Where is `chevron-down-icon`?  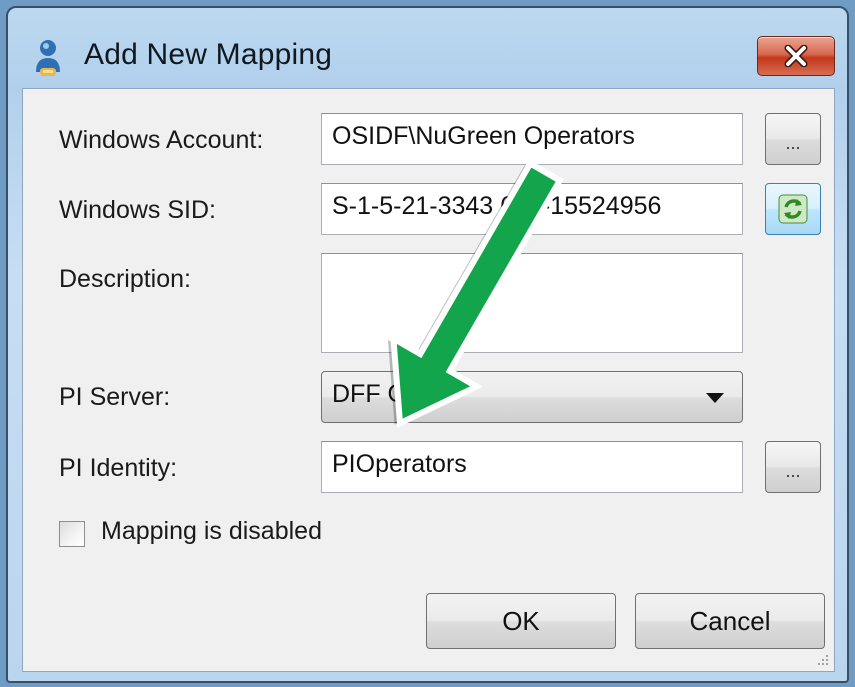 chevron-down-icon is located at coordinates (715, 398).